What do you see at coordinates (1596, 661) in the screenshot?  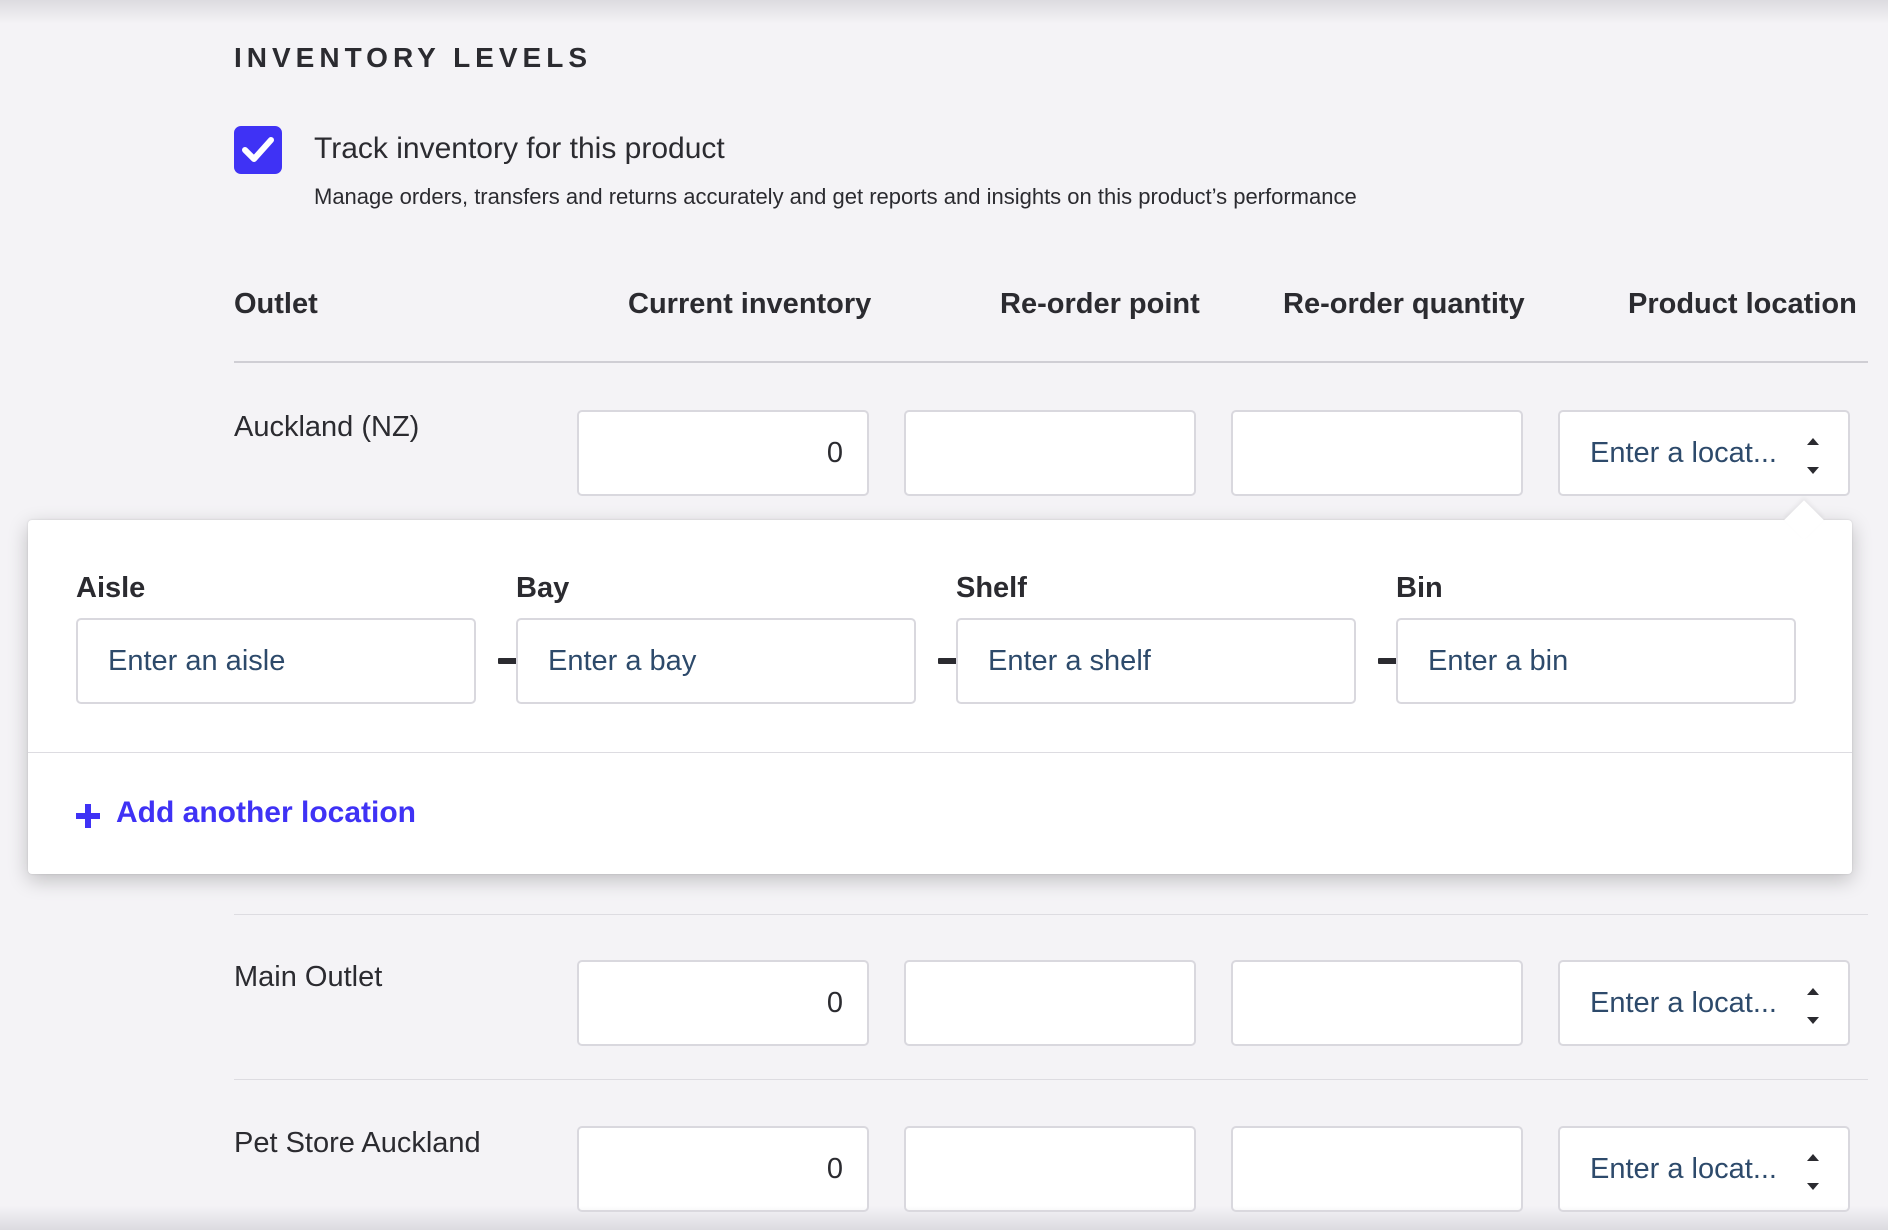 I see `bin-input` at bounding box center [1596, 661].